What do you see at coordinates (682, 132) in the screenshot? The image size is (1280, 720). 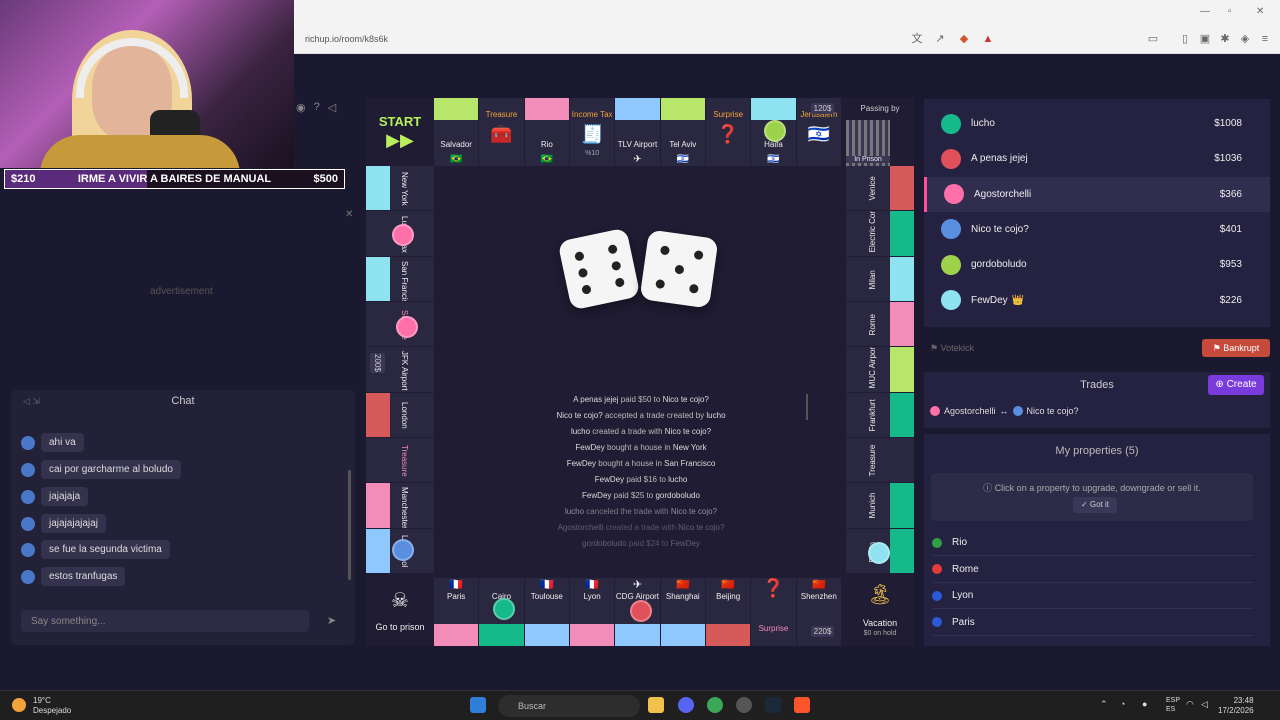 I see `board-cell-top: Tel Aviv 🇮🇱` at bounding box center [682, 132].